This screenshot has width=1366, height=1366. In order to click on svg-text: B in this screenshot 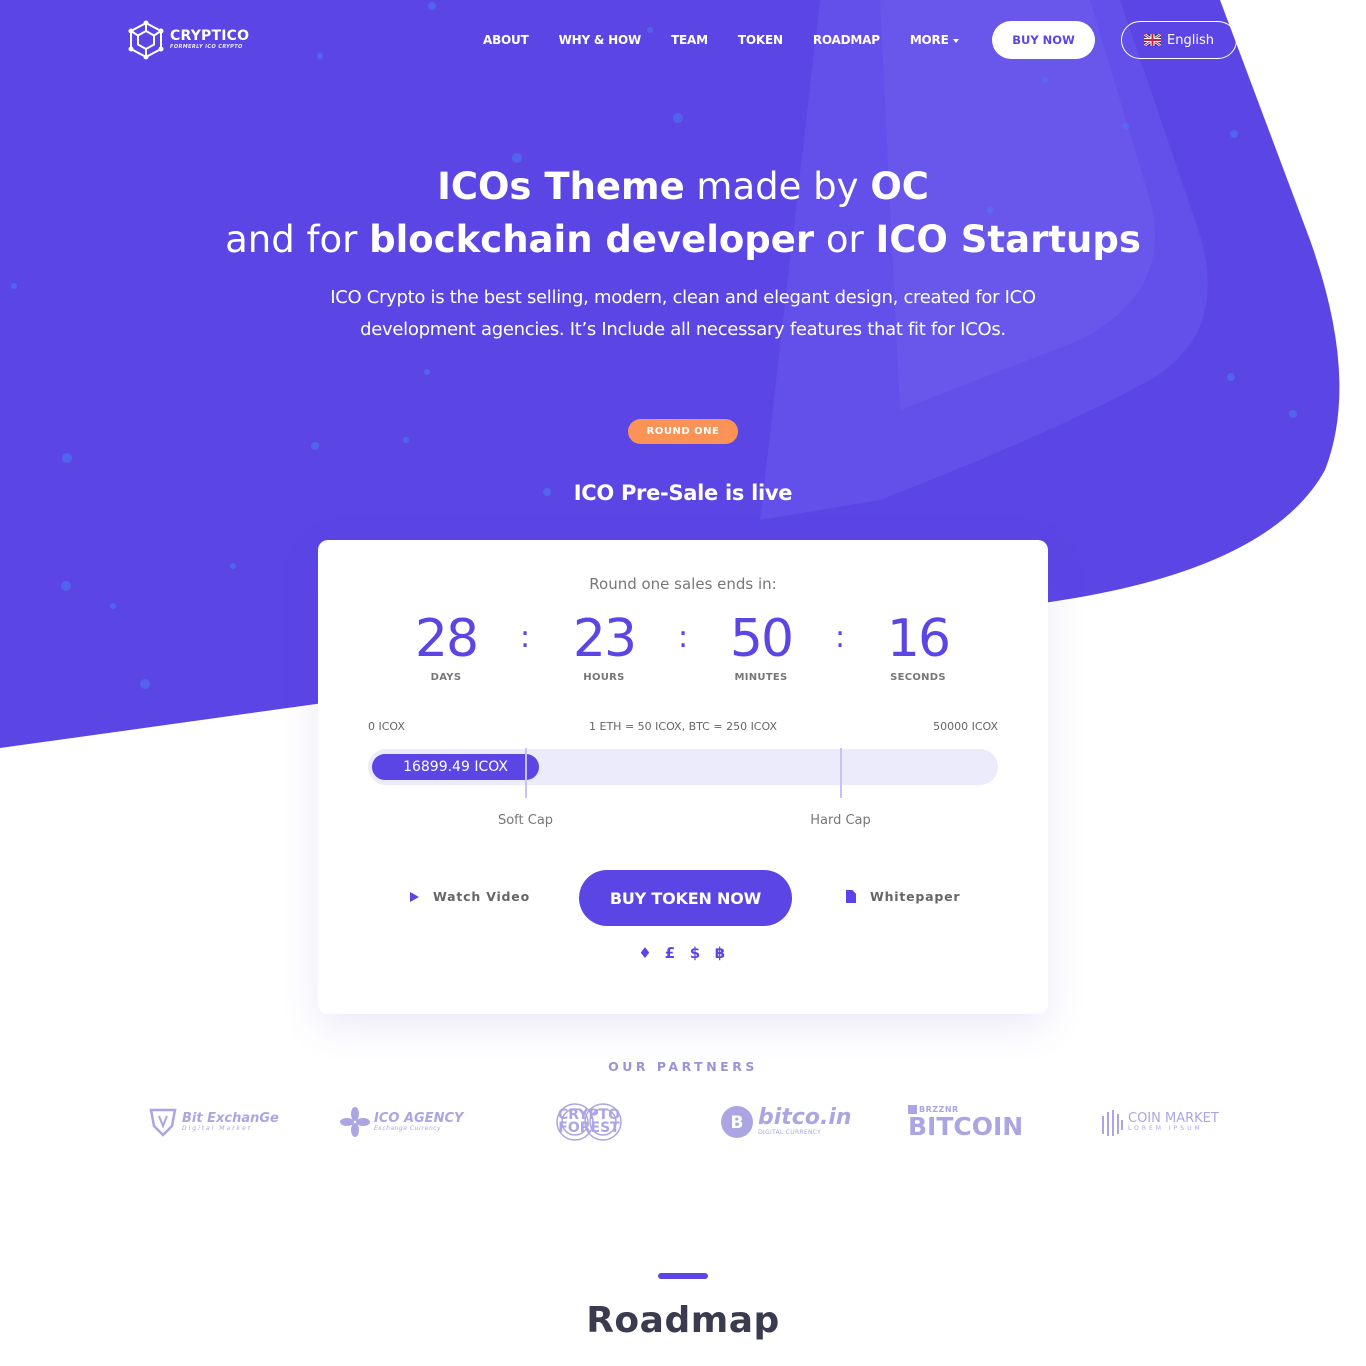, I will do `click(737, 1123)`.